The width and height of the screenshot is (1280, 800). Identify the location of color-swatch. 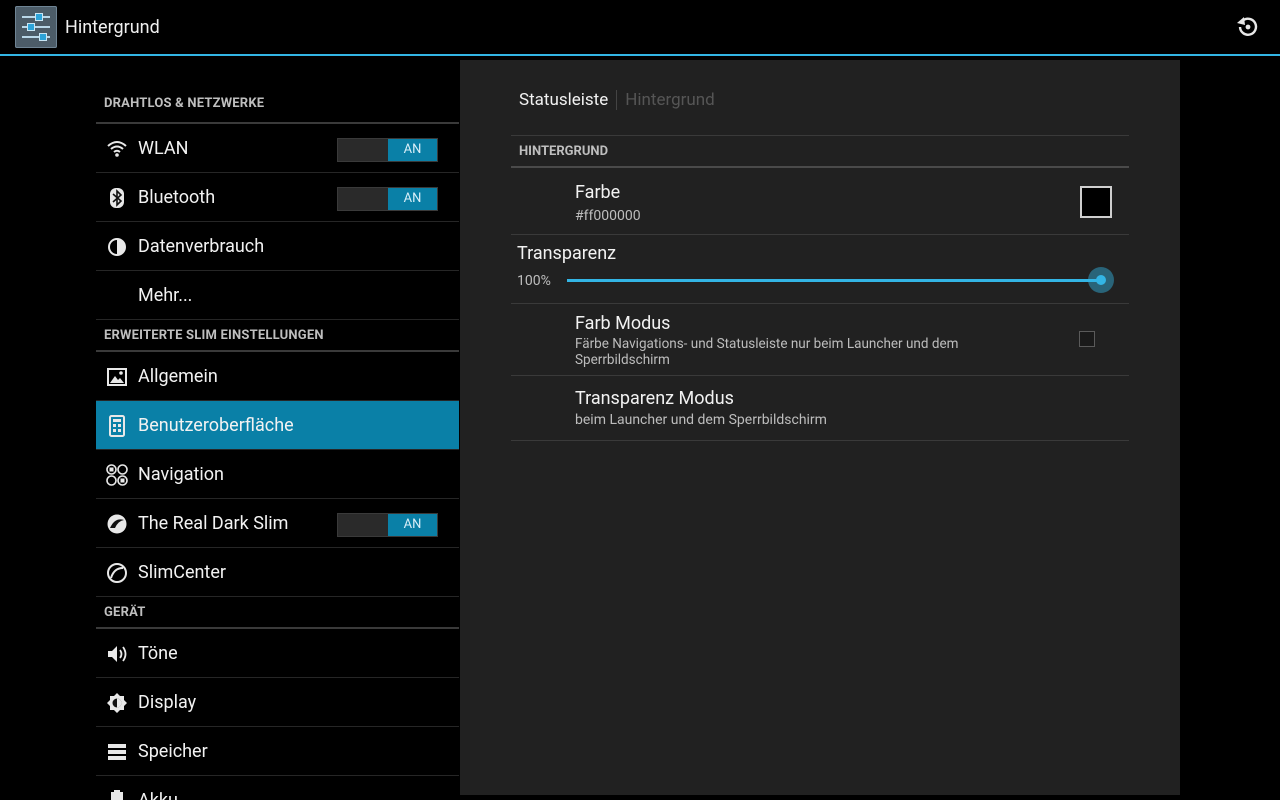
(1096, 202).